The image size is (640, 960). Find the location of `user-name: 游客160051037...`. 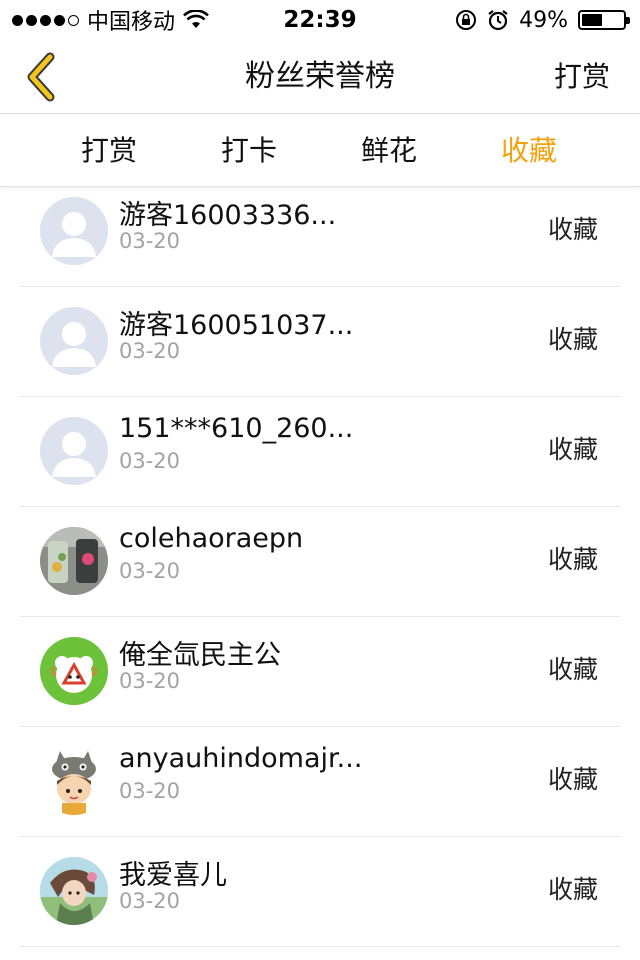

user-name: 游客160051037... is located at coordinates (236, 325).